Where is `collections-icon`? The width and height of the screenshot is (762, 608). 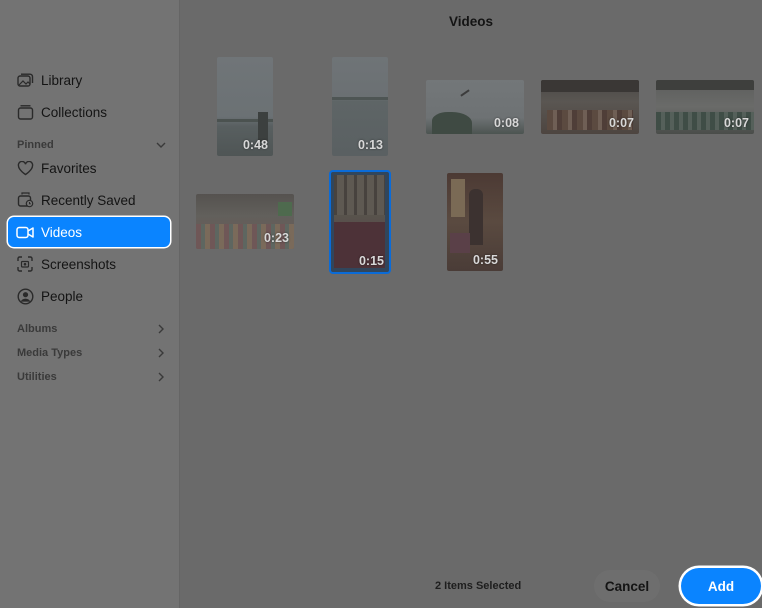 collections-icon is located at coordinates (25, 112).